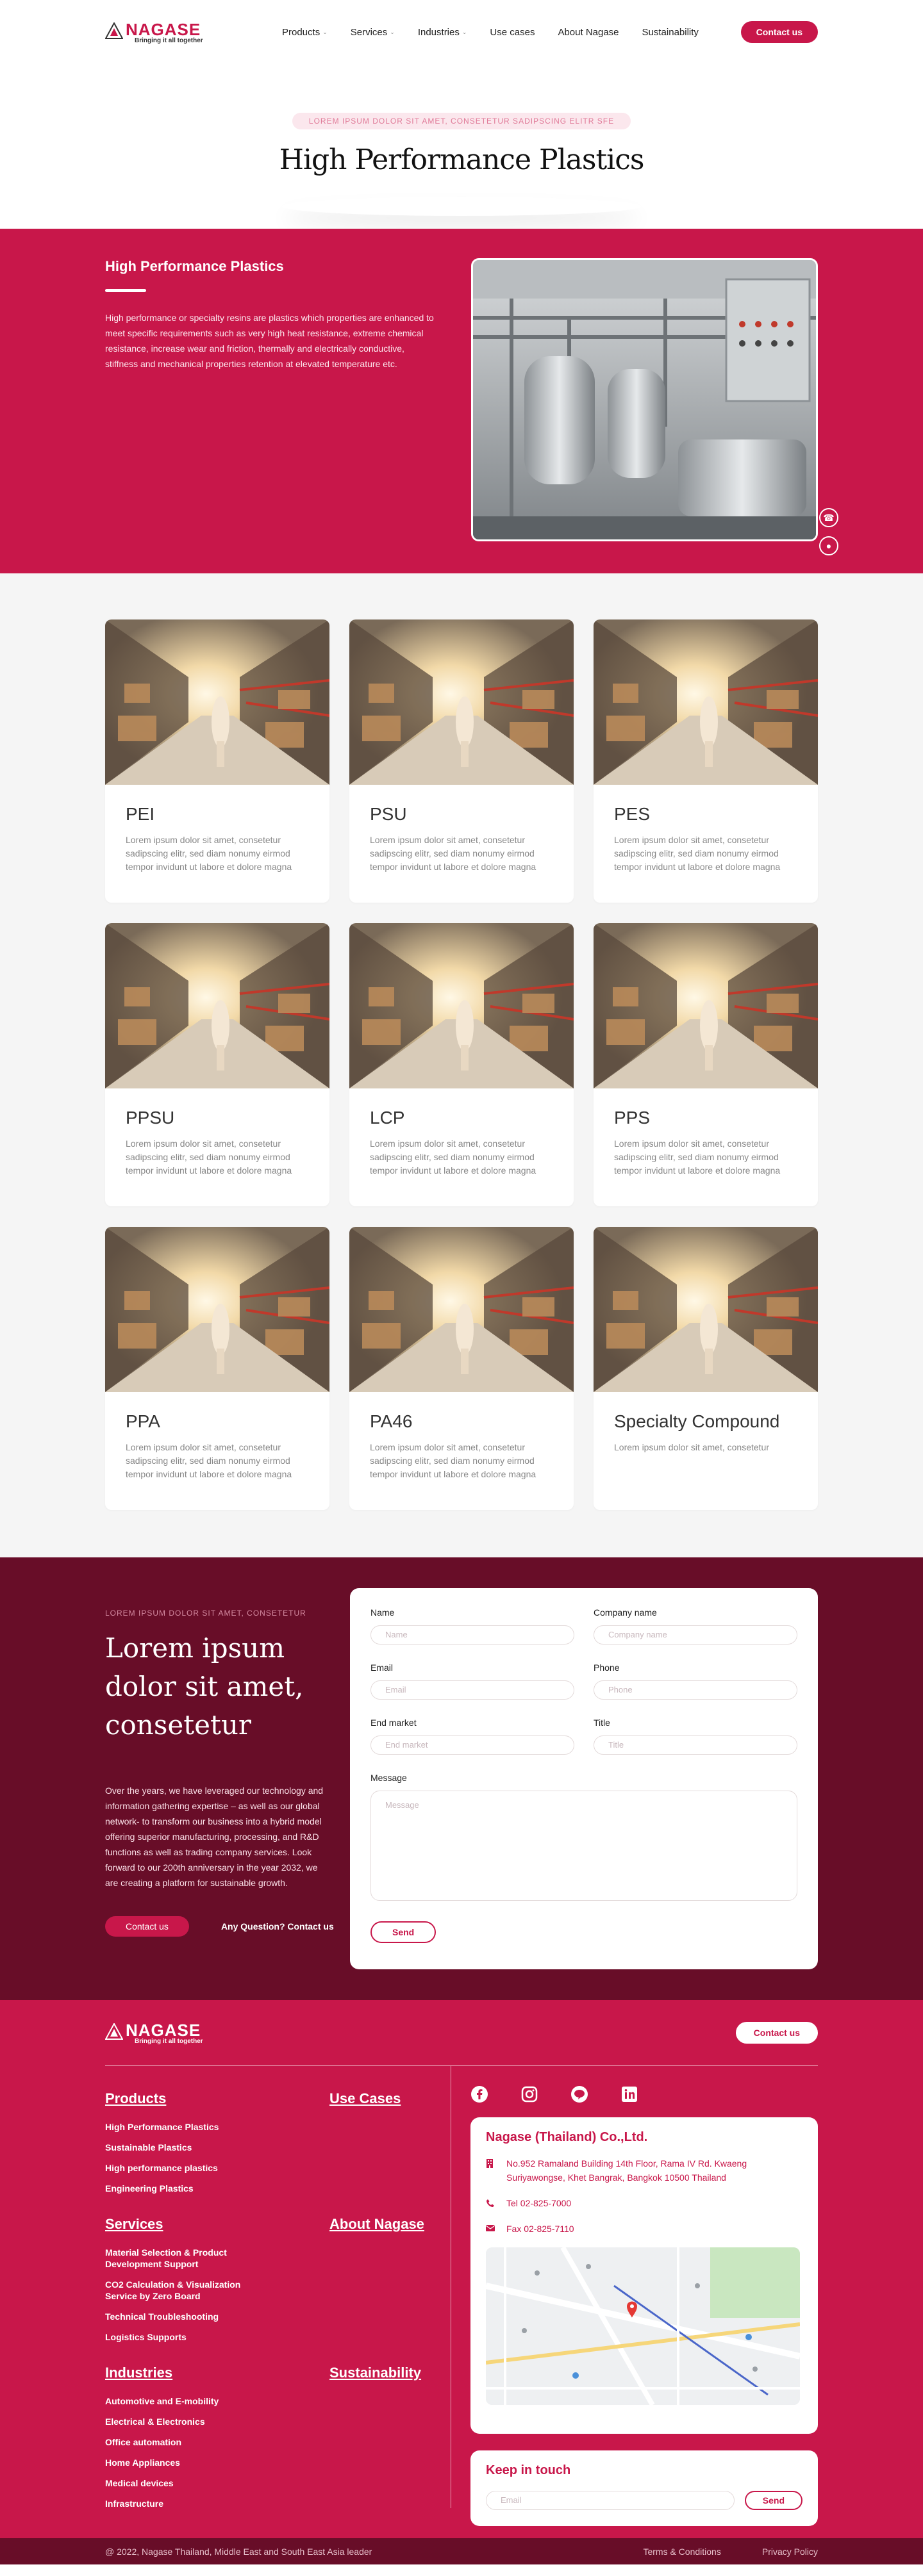 This screenshot has width=923, height=2576. I want to click on product-title: PPS, so click(632, 1118).